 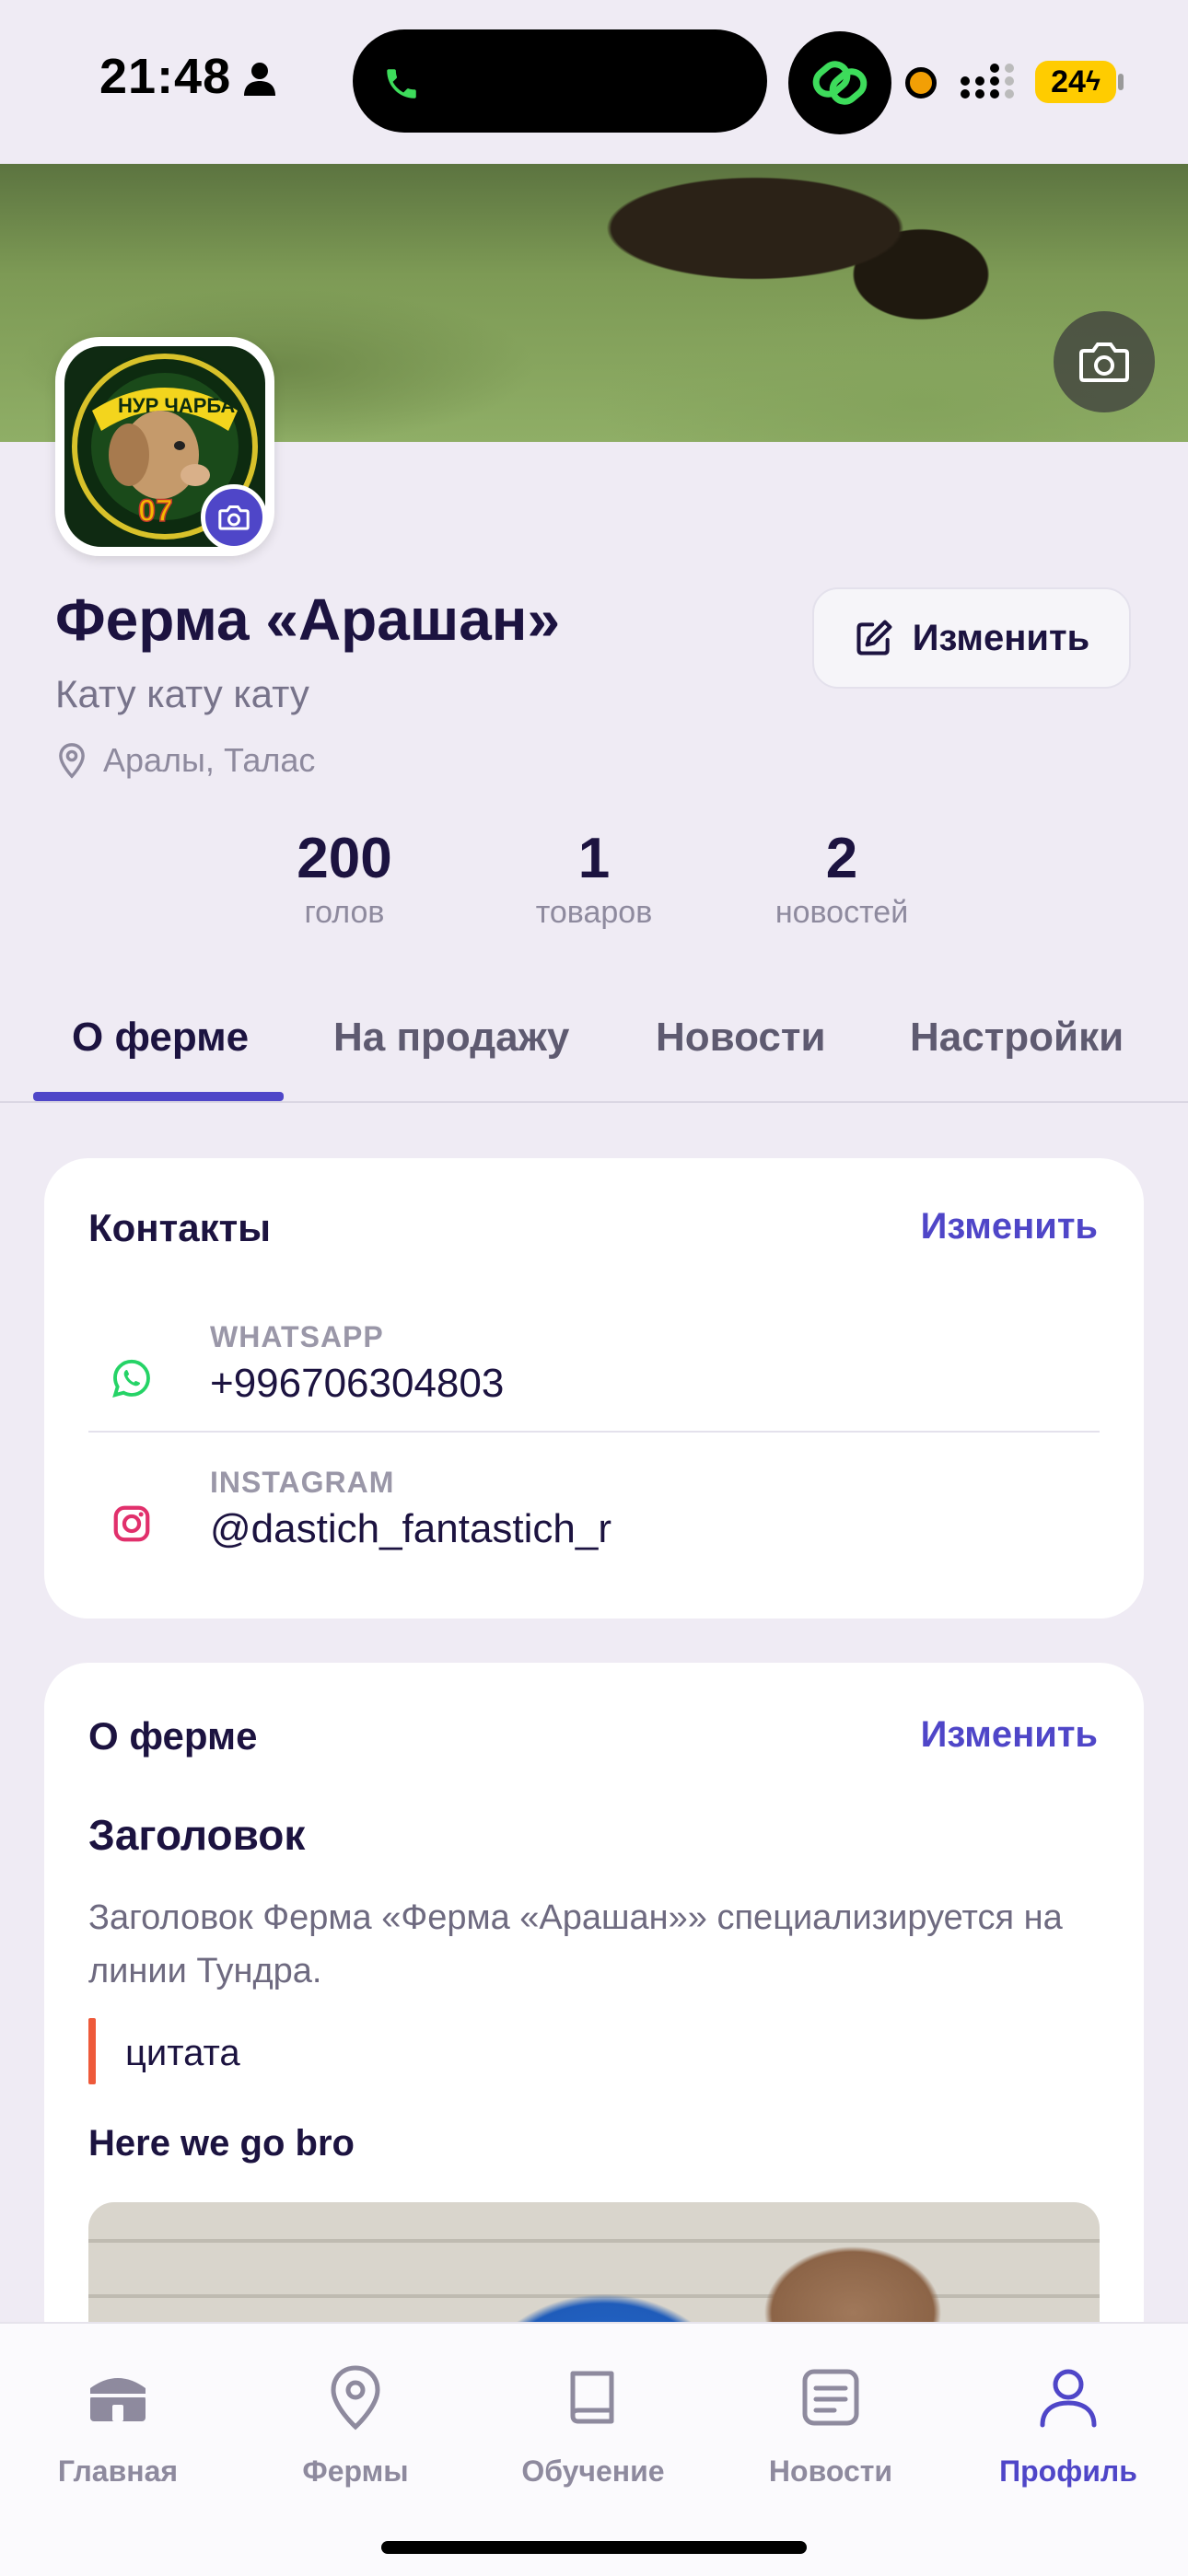 I want to click on about-title: О ферме, so click(x=173, y=1736).